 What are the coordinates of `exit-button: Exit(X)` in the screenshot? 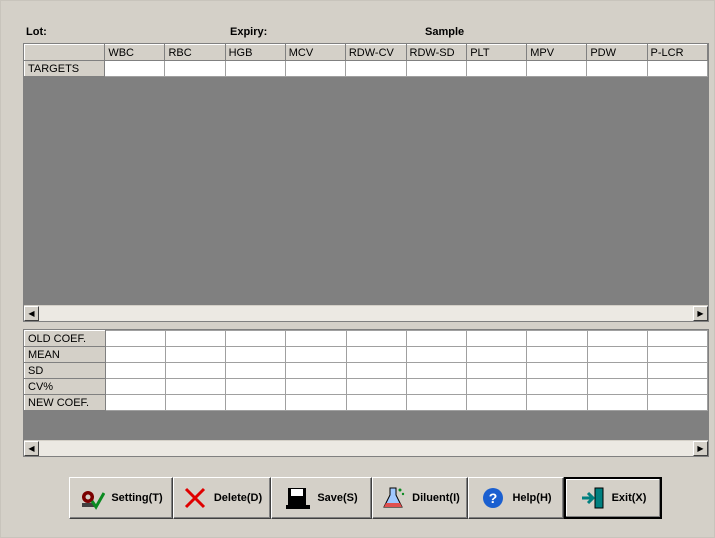 It's located at (613, 498).